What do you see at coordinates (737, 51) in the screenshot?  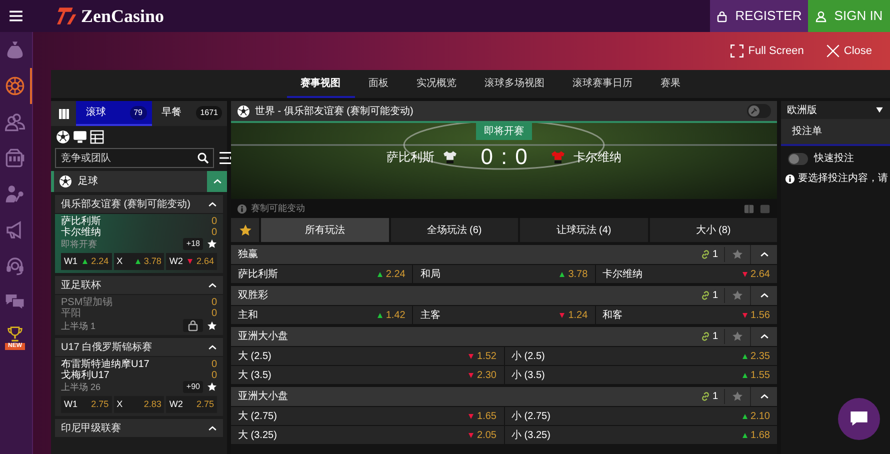 I see `fullscreen-icon` at bounding box center [737, 51].